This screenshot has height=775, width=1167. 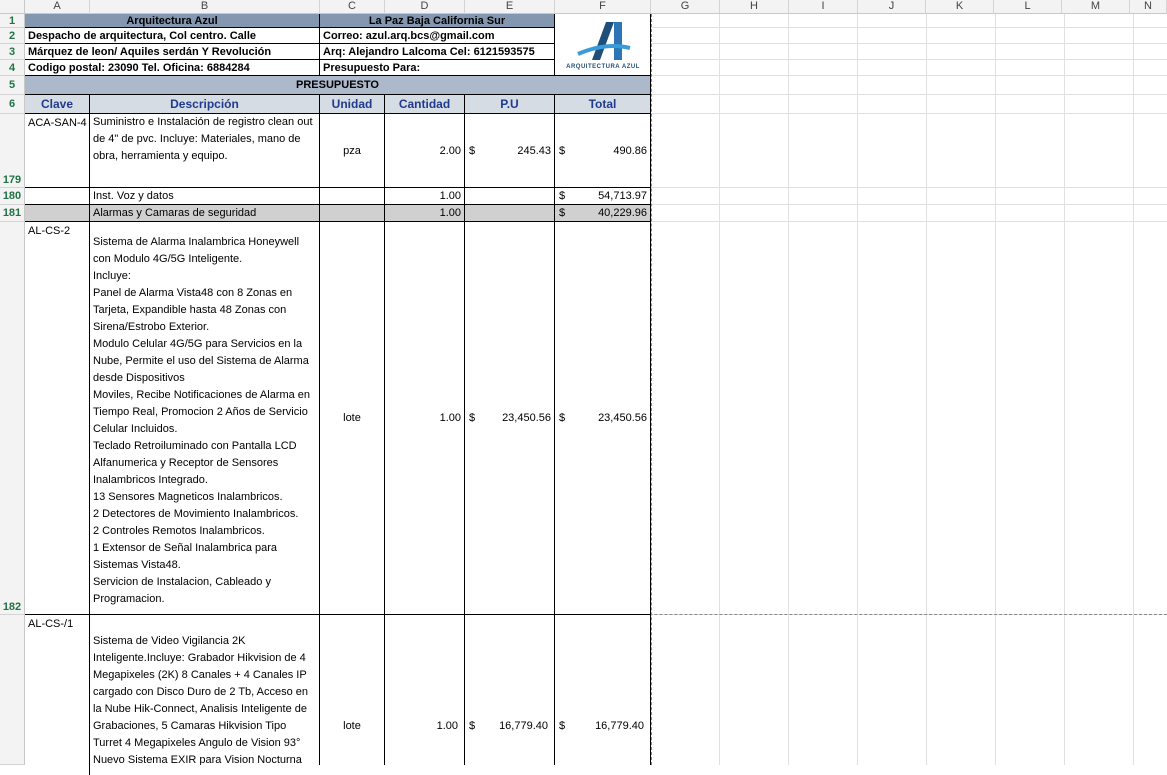 What do you see at coordinates (425, 104) in the screenshot?
I see `col-cantidad-header: Cantidad` at bounding box center [425, 104].